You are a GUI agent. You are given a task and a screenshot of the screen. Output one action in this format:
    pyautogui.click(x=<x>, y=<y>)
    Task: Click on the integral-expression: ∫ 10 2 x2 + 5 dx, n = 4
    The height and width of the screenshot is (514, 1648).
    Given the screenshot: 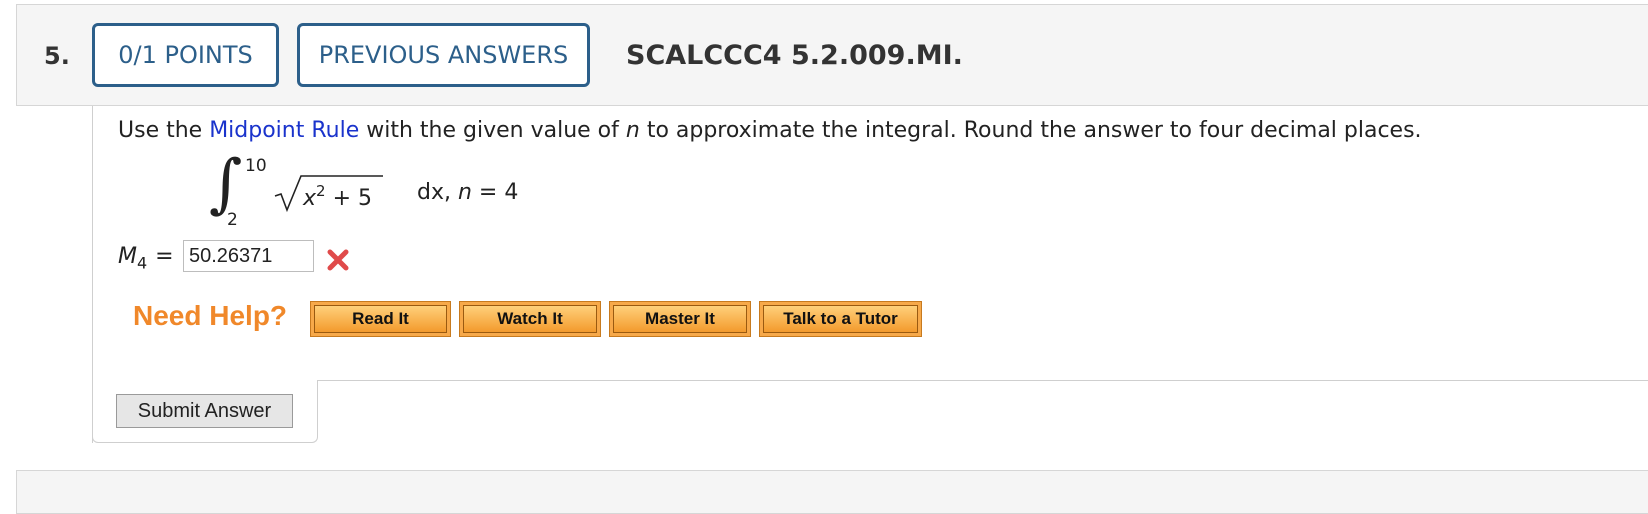 What is the action you would take?
    pyautogui.click(x=361, y=189)
    